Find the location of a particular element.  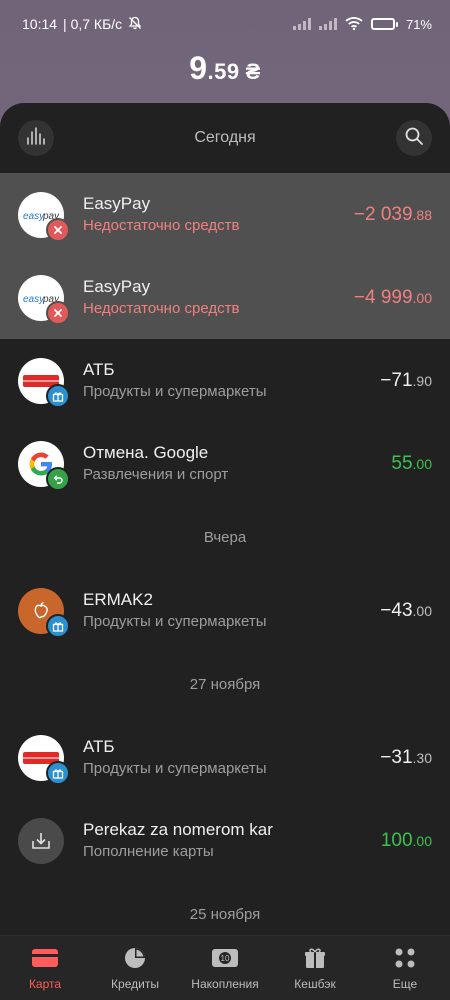

amount-main: −43 is located at coordinates (396, 610).